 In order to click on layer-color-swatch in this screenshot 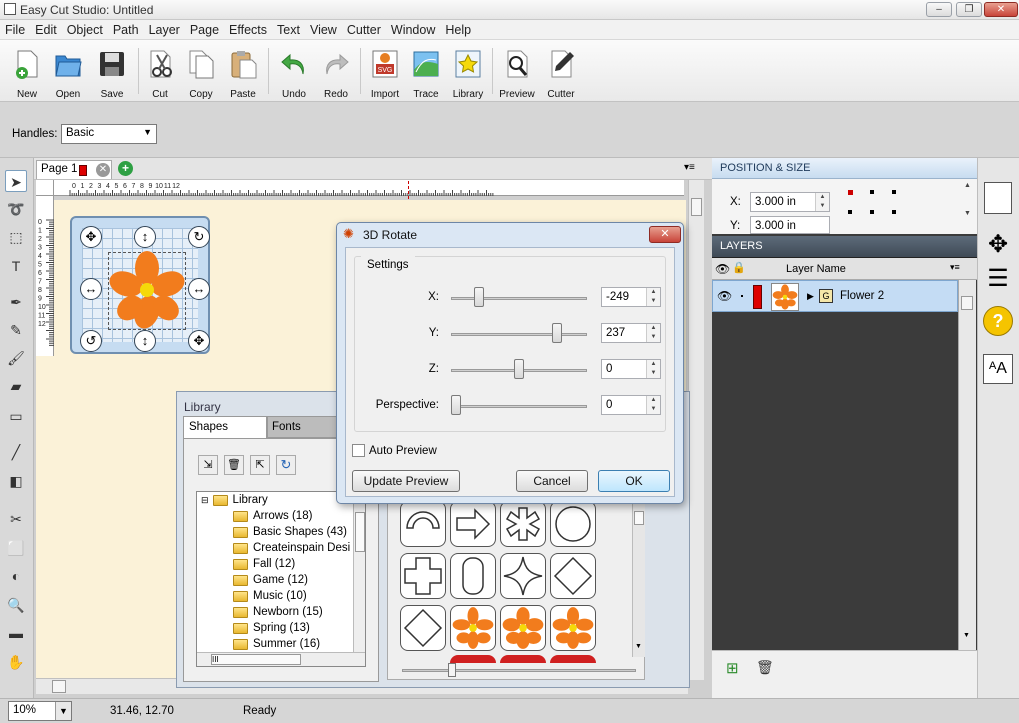, I will do `click(757, 297)`.